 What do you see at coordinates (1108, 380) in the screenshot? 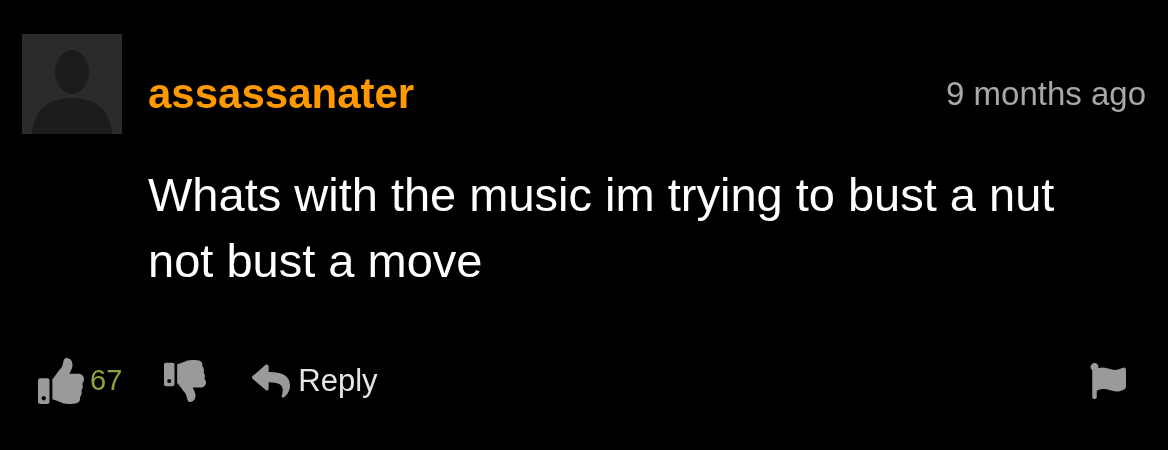
I see `flag-icon` at bounding box center [1108, 380].